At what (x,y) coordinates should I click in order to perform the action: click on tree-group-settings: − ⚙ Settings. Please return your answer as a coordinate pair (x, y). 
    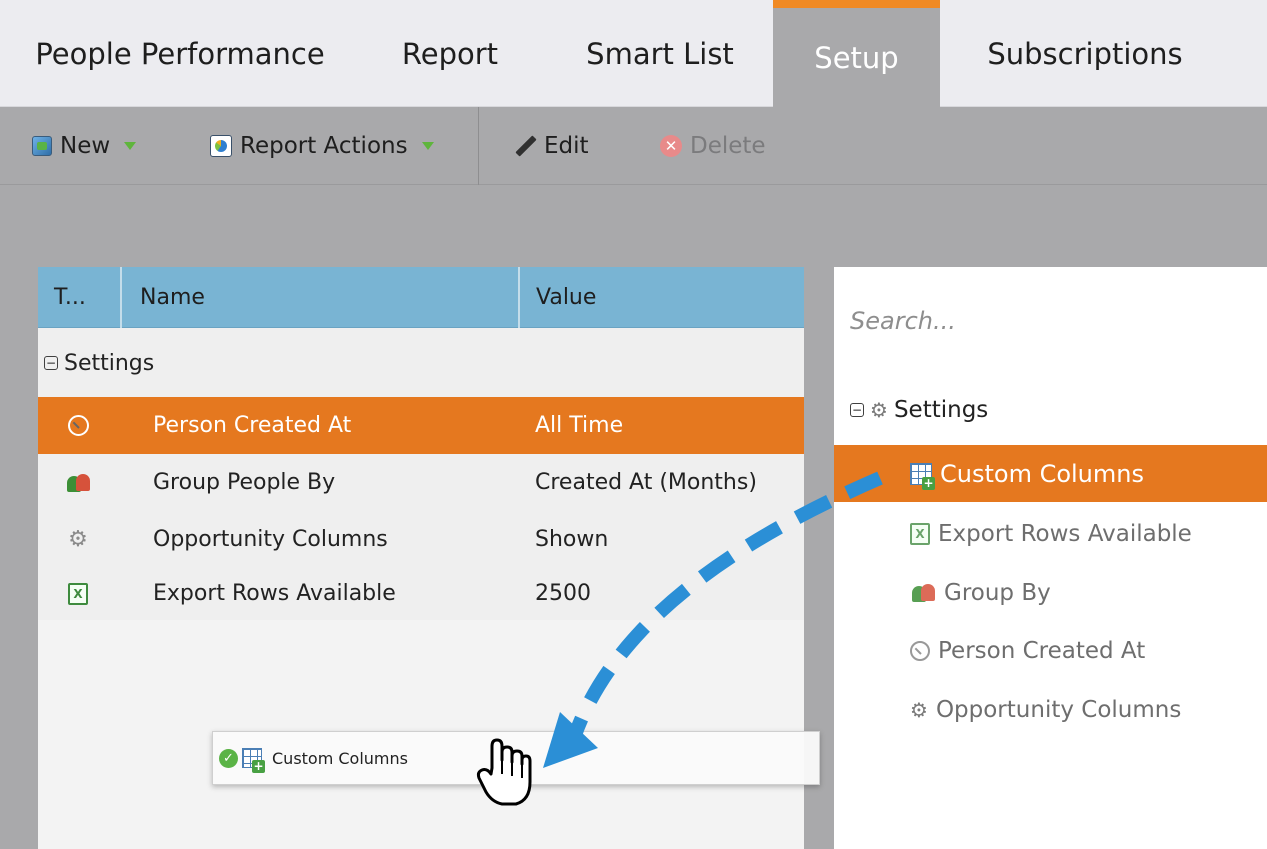
    Looking at the image, I should click on (919, 410).